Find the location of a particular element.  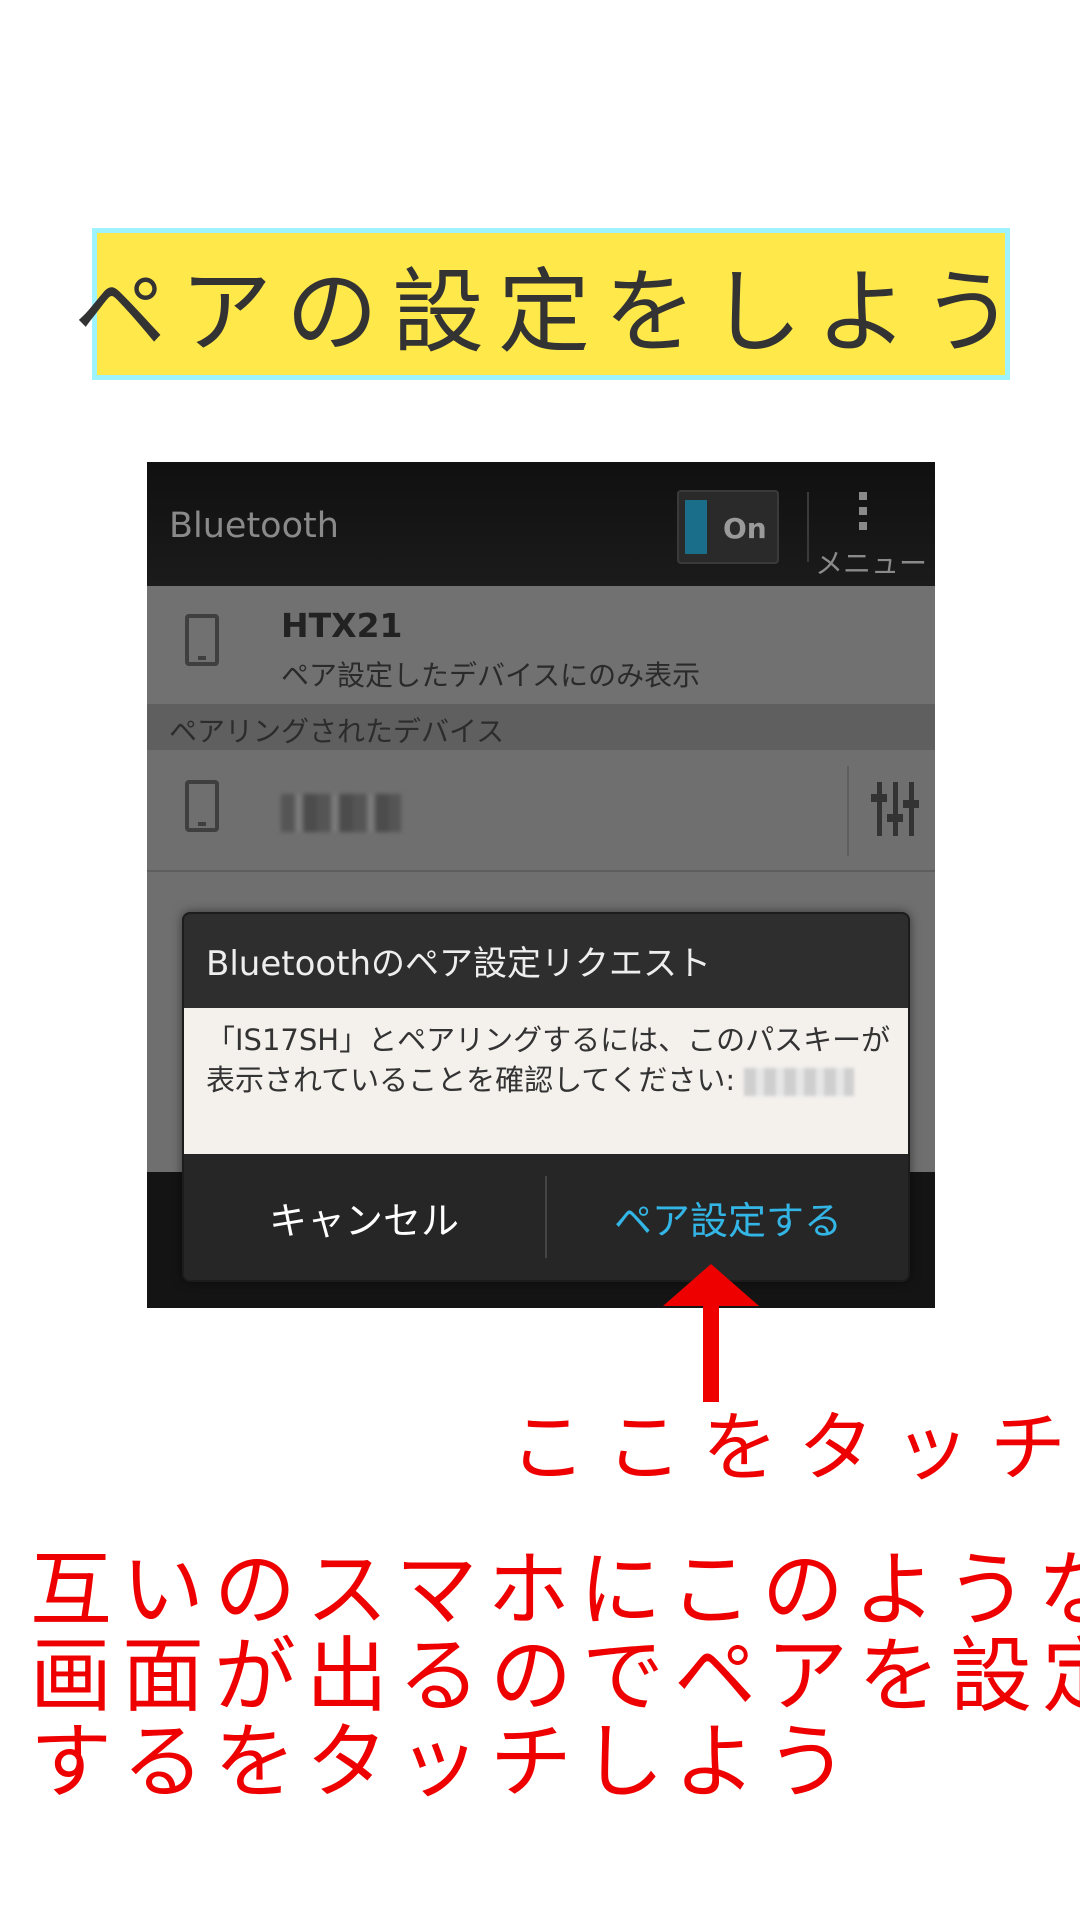

paired-section-header: ペアリングされたデバイス is located at coordinates (541, 727).